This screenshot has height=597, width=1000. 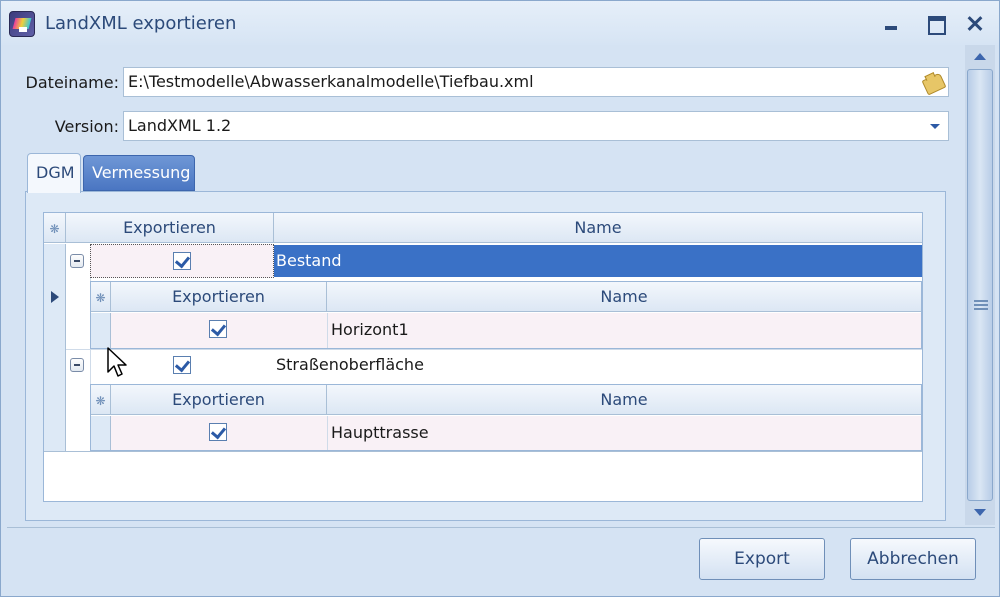 I want to click on scrollbar-thumb, so click(x=980, y=285).